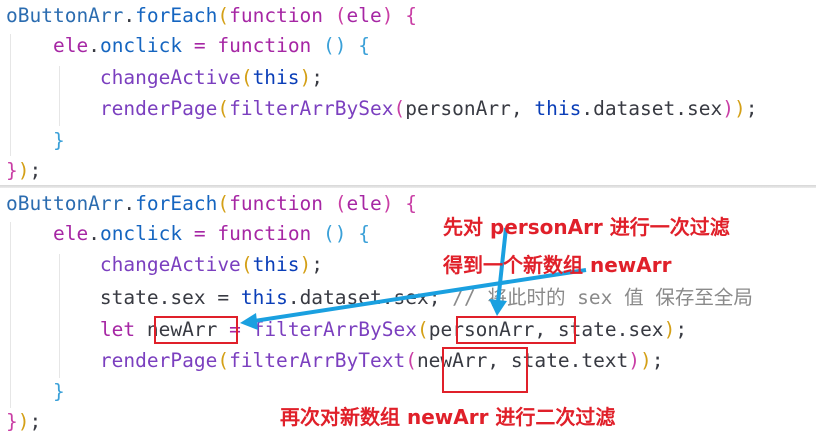 Image resolution: width=816 pixels, height=438 pixels. Describe the element at coordinates (586, 227) in the screenshot. I see `annotation-first-filter-line1: 先对 personArr 进行一次过滤` at that location.